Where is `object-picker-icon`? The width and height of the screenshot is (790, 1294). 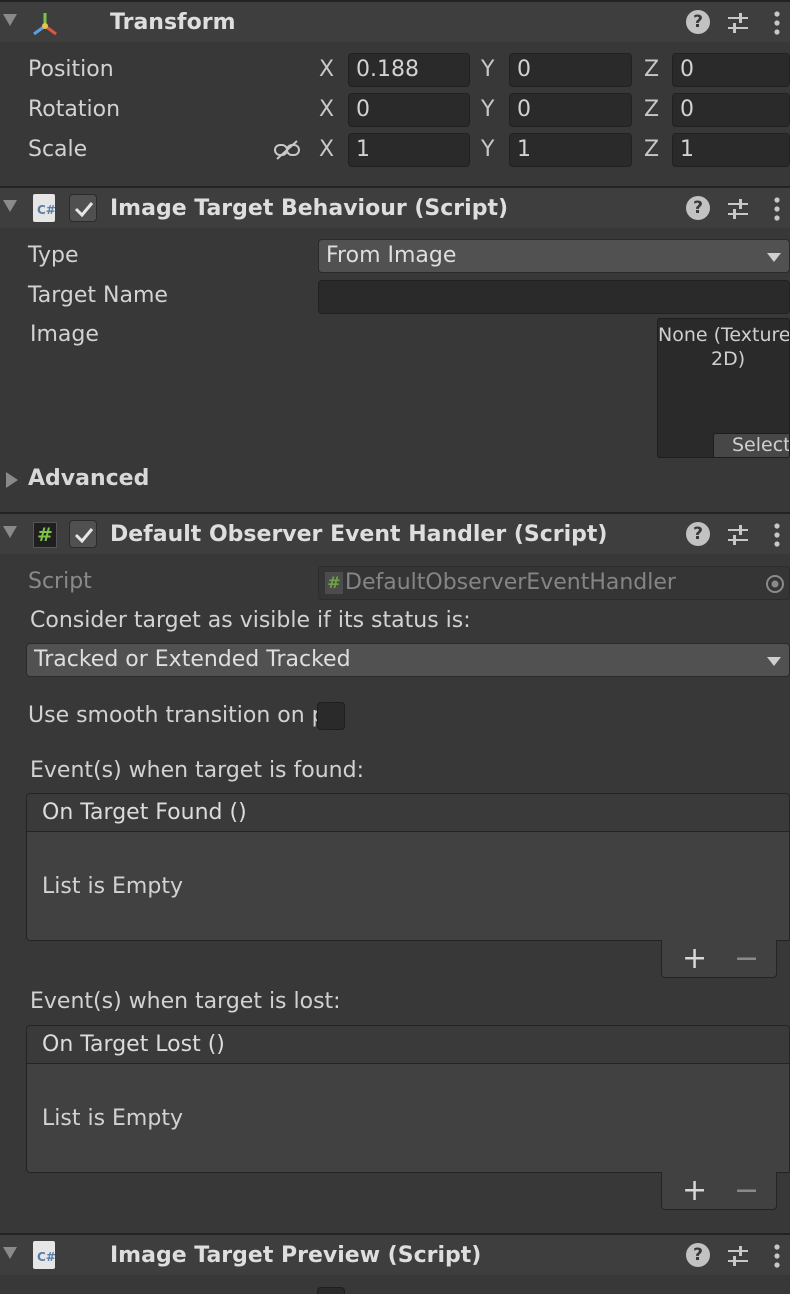 object-picker-icon is located at coordinates (775, 584).